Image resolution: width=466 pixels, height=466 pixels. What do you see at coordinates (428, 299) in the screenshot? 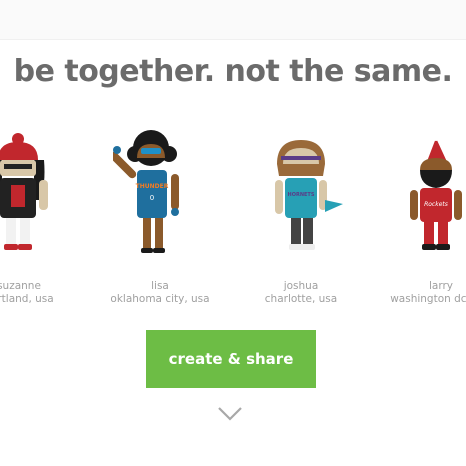
I see `character-location: washington dc, usa` at bounding box center [428, 299].